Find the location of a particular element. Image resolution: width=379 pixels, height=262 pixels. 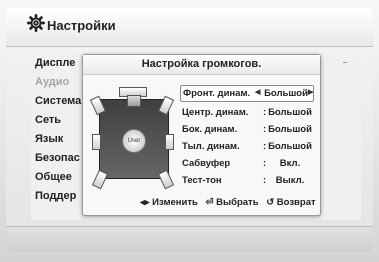

subwoofer-icon is located at coordinates (134, 101).